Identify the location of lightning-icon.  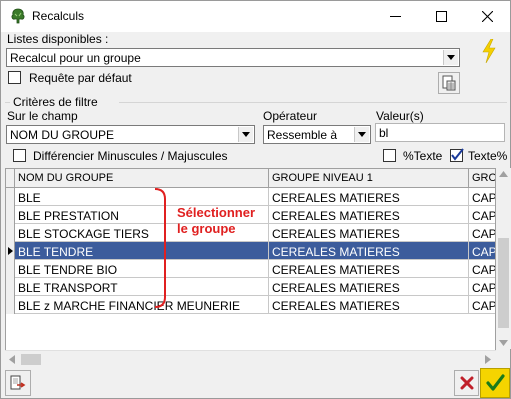
(489, 51).